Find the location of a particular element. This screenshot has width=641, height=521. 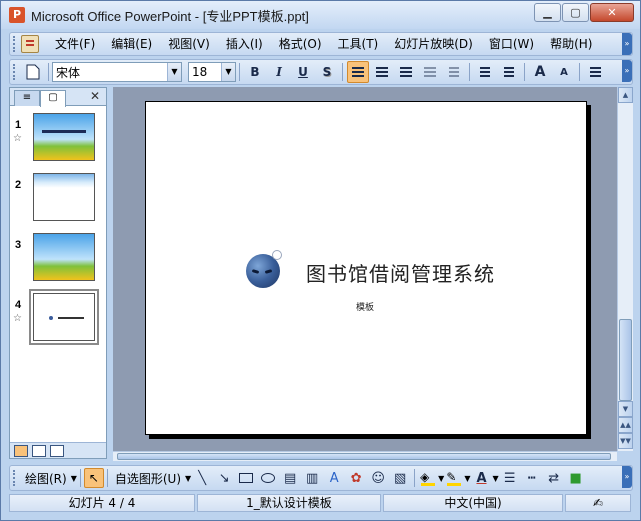

slide-sorter-icon is located at coordinates (39, 450).